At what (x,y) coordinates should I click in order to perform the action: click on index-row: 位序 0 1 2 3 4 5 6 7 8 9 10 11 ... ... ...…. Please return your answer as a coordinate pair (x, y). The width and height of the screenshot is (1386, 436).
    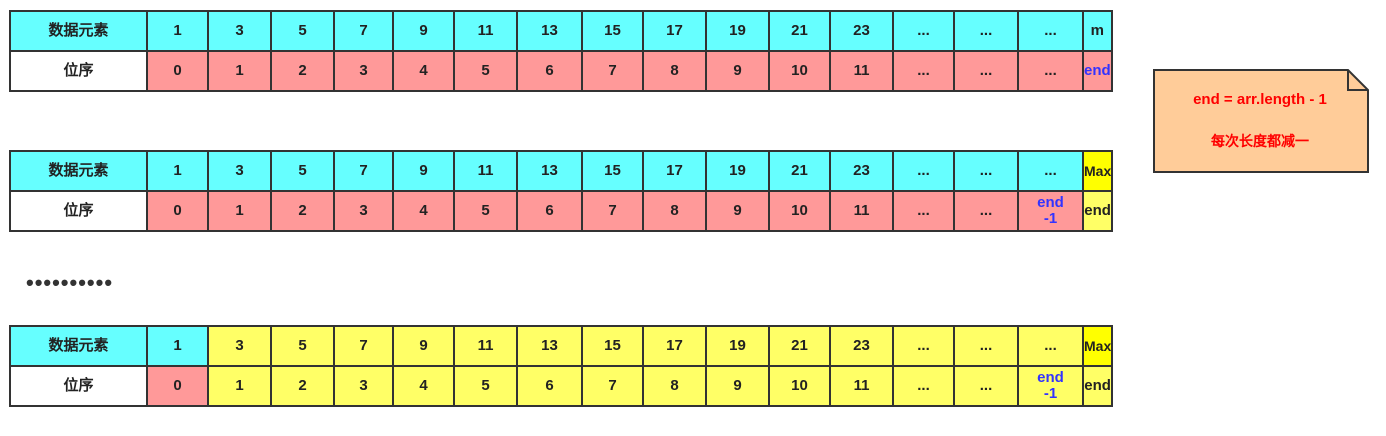
    Looking at the image, I should click on (561, 71).